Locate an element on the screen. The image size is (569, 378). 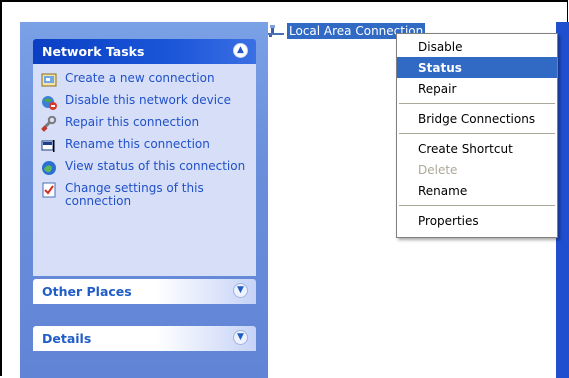
disable-device-icon is located at coordinates (49, 103).